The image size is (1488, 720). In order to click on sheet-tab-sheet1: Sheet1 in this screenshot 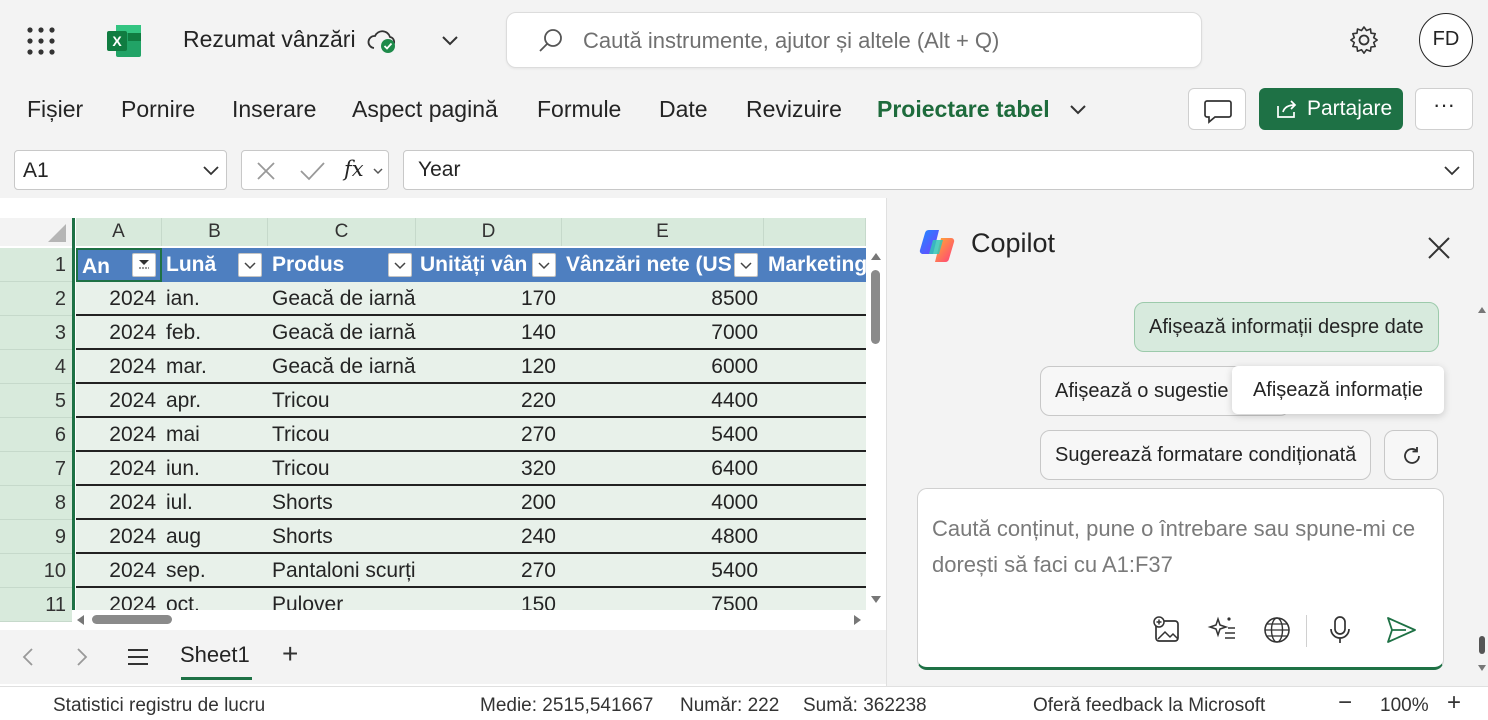, I will do `click(215, 655)`.